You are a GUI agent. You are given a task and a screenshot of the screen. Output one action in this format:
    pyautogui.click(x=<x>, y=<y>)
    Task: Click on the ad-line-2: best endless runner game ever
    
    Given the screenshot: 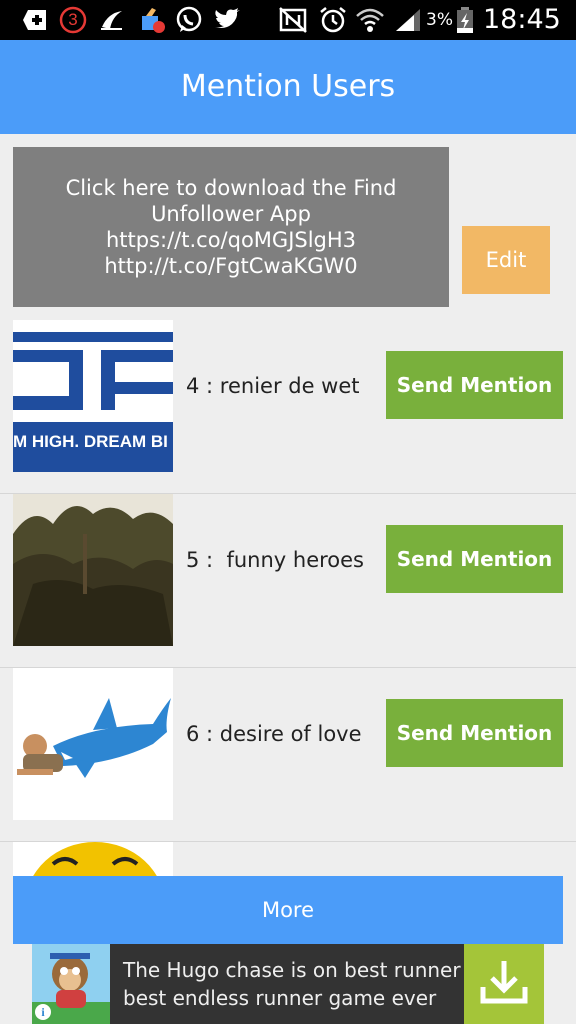 What is the action you would take?
    pyautogui.click(x=280, y=998)
    